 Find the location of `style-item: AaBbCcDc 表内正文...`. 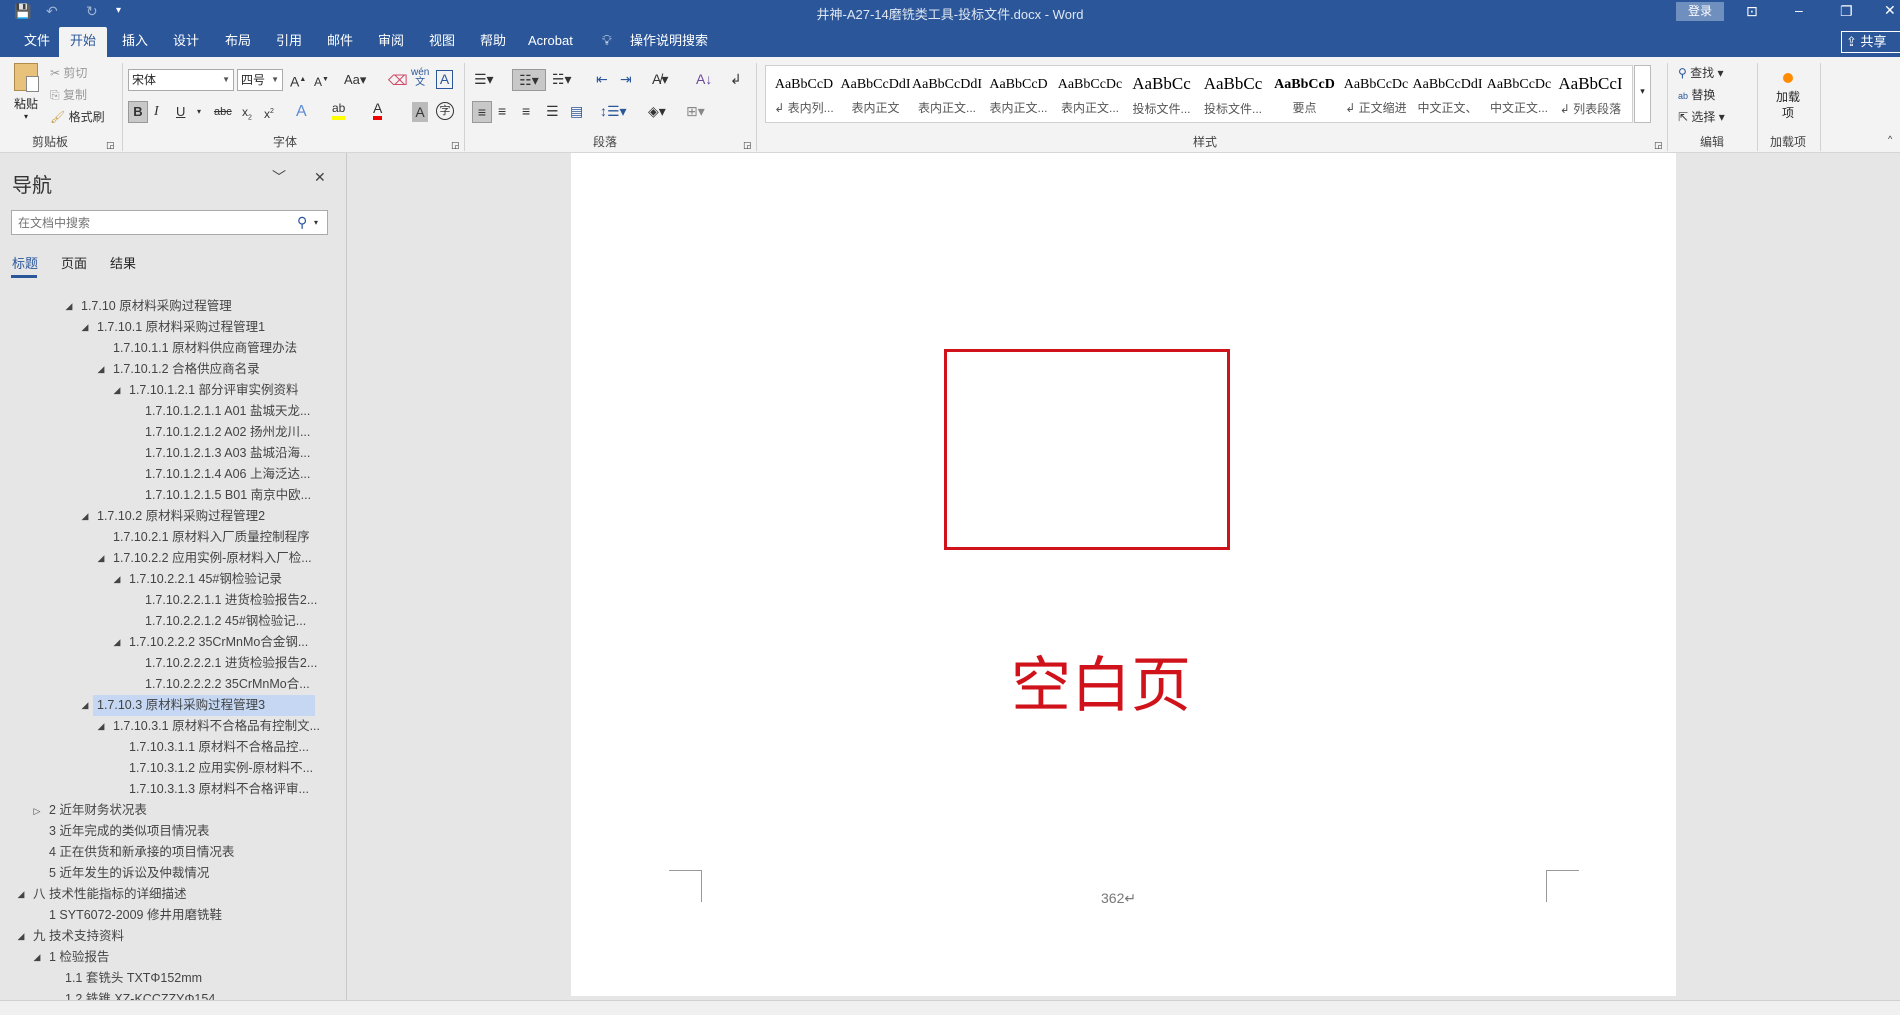

style-item: AaBbCcDc 表内正文... is located at coordinates (1090, 95).